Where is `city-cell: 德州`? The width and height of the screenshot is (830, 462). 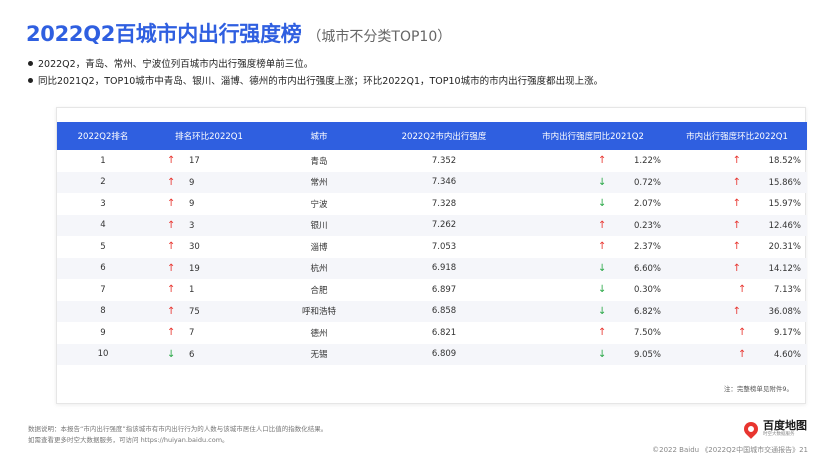 city-cell: 德州 is located at coordinates (319, 333).